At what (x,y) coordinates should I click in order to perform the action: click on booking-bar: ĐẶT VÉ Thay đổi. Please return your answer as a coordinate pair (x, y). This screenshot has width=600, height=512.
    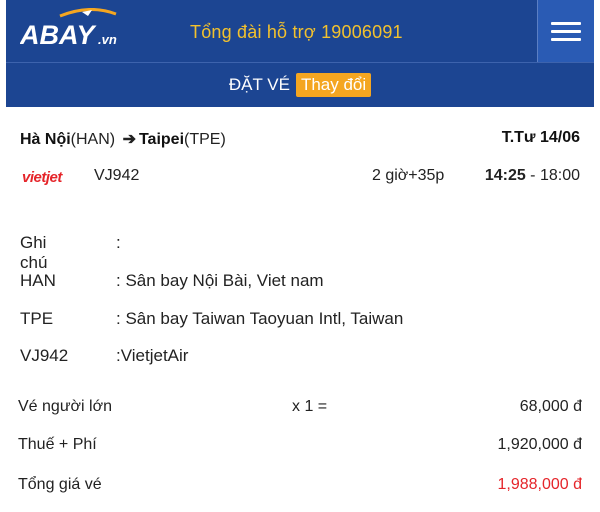
    Looking at the image, I should click on (300, 84).